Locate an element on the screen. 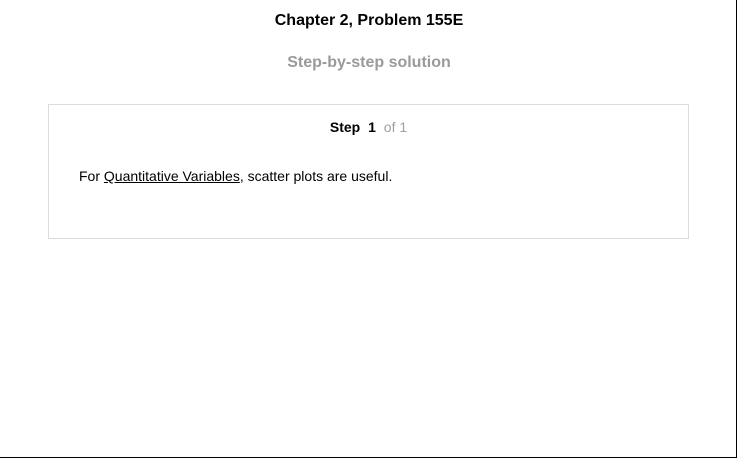 The width and height of the screenshot is (738, 459). page-title: Chapter 2, Problem 155E is located at coordinates (369, 20).